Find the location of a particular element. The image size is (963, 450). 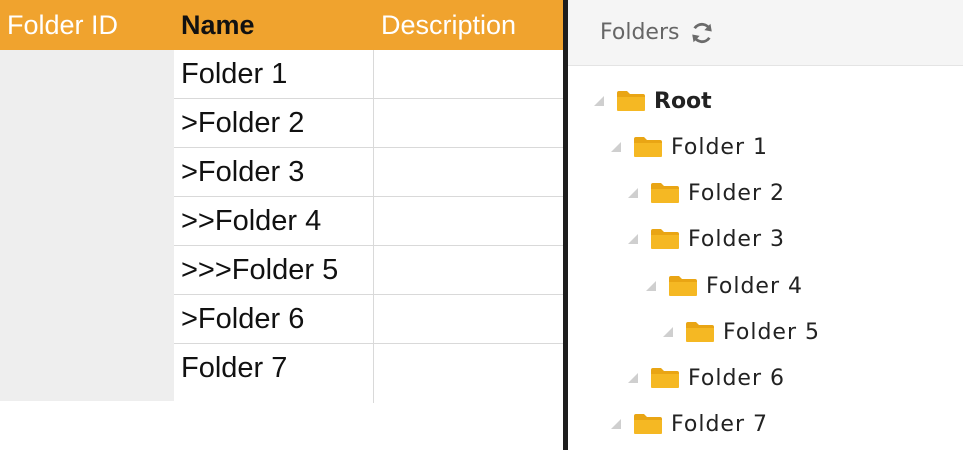

table-row: Folder 1 is located at coordinates (369, 74).